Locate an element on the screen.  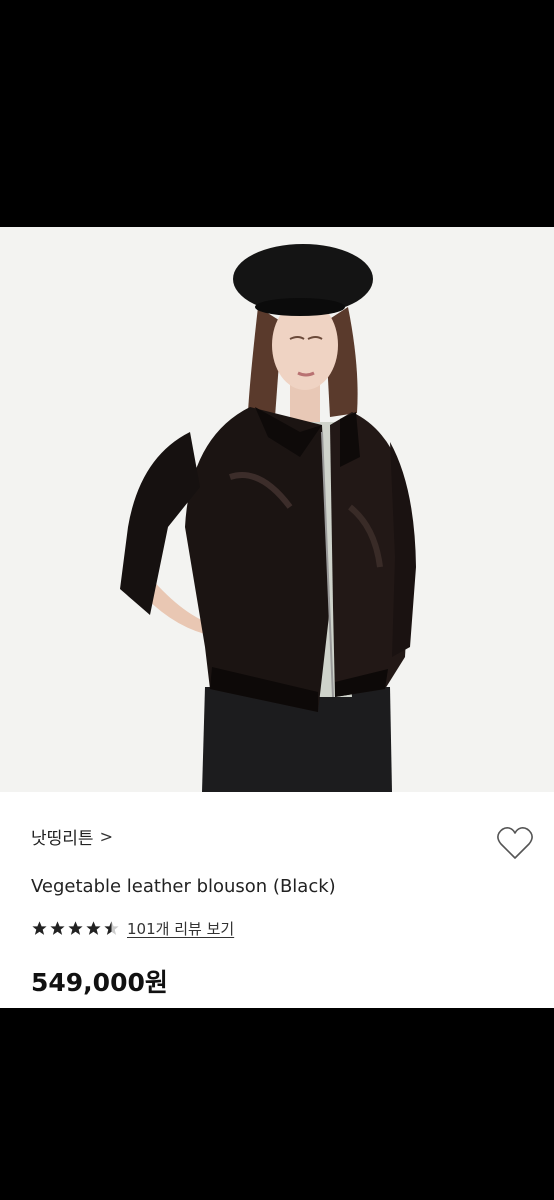
review-link: 101개 리뷰 보기 is located at coordinates (180, 928).